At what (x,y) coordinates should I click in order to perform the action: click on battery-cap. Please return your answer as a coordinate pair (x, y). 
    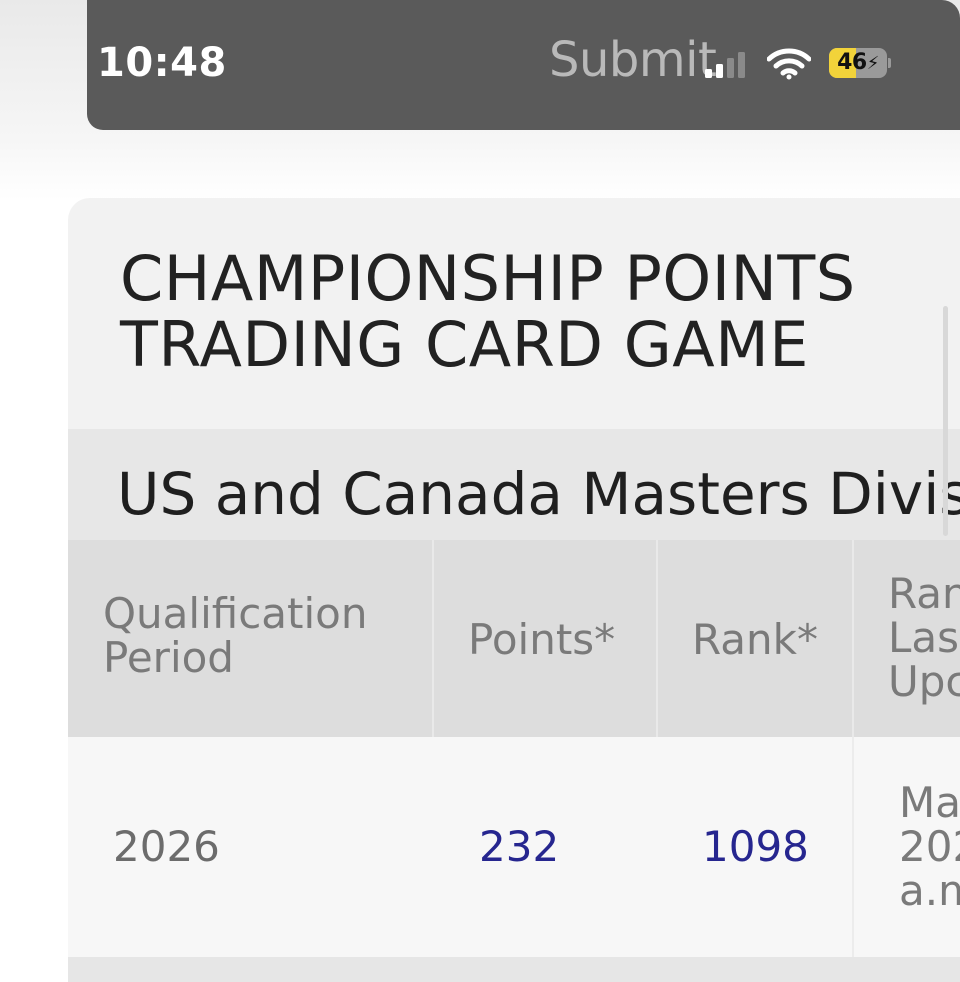
    Looking at the image, I should click on (889, 63).